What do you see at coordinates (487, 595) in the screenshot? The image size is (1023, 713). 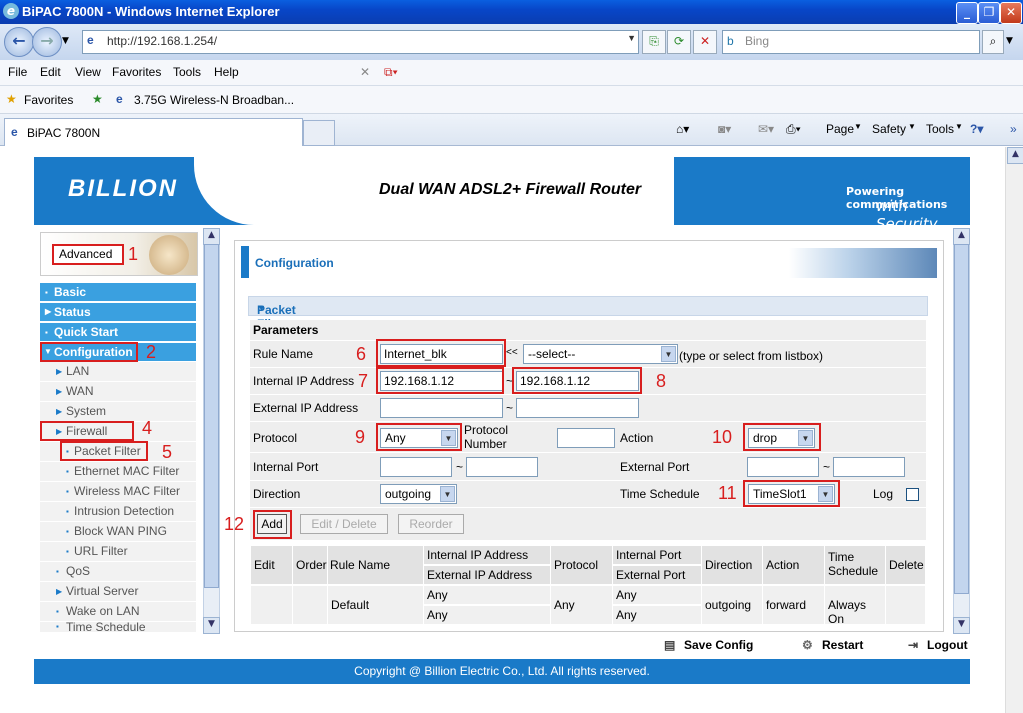 I see `row-internal-ip: Any` at bounding box center [487, 595].